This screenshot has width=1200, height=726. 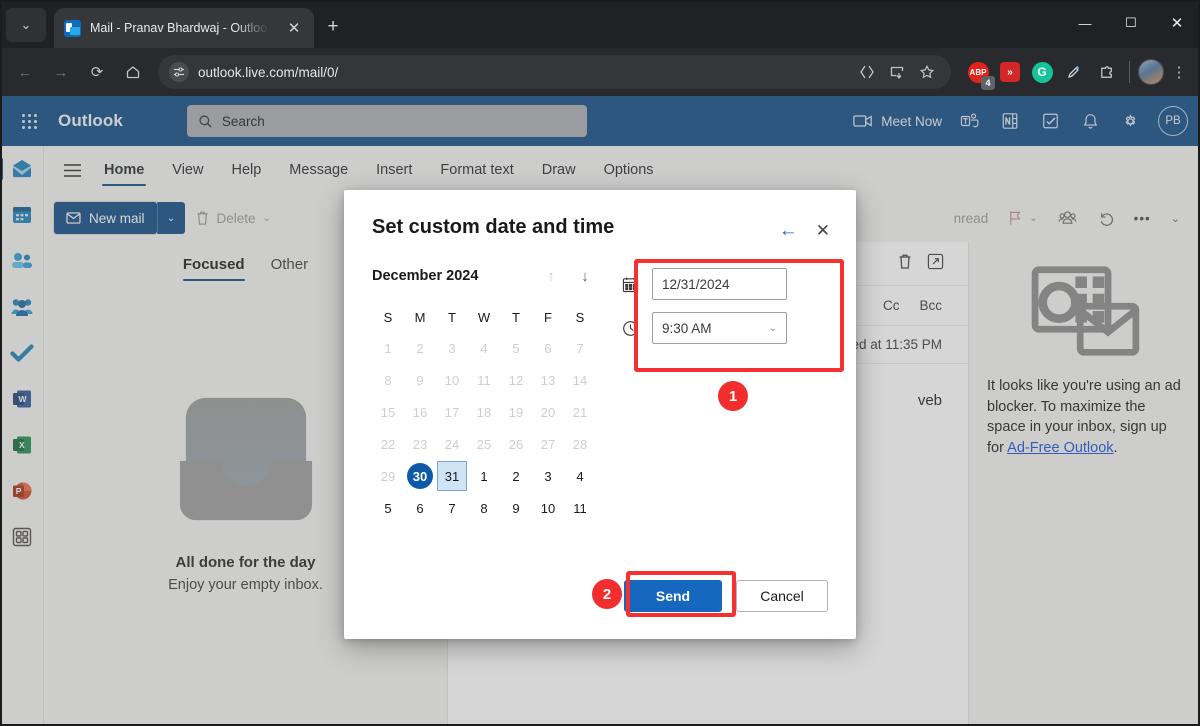 I want to click on date-input-value: 12/31/2024, so click(x=696, y=284).